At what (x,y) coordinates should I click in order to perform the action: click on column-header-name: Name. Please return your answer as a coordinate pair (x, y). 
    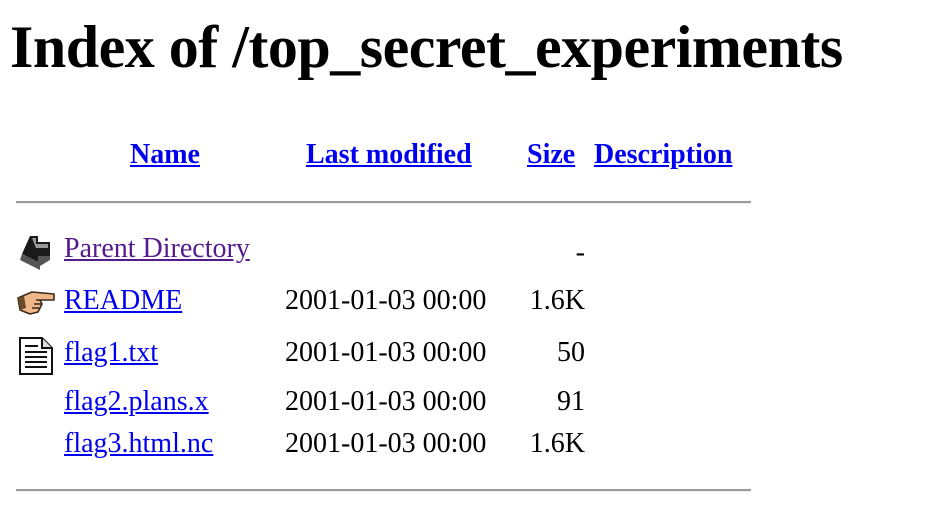
    Looking at the image, I should click on (165, 155).